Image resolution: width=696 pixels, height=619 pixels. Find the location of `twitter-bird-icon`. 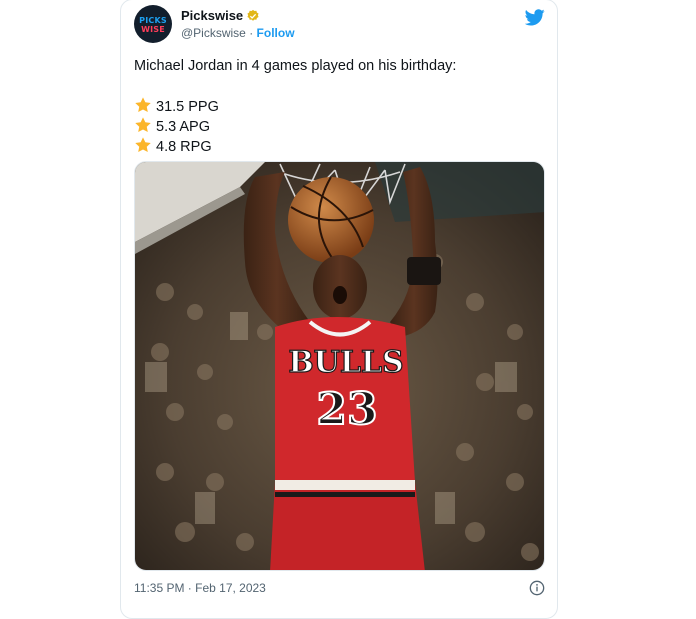

twitter-bird-icon is located at coordinates (534, 20).